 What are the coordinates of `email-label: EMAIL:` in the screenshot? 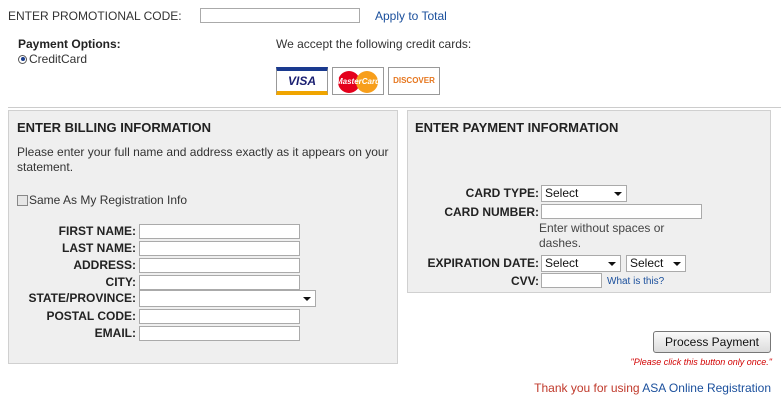 It's located at (115, 333).